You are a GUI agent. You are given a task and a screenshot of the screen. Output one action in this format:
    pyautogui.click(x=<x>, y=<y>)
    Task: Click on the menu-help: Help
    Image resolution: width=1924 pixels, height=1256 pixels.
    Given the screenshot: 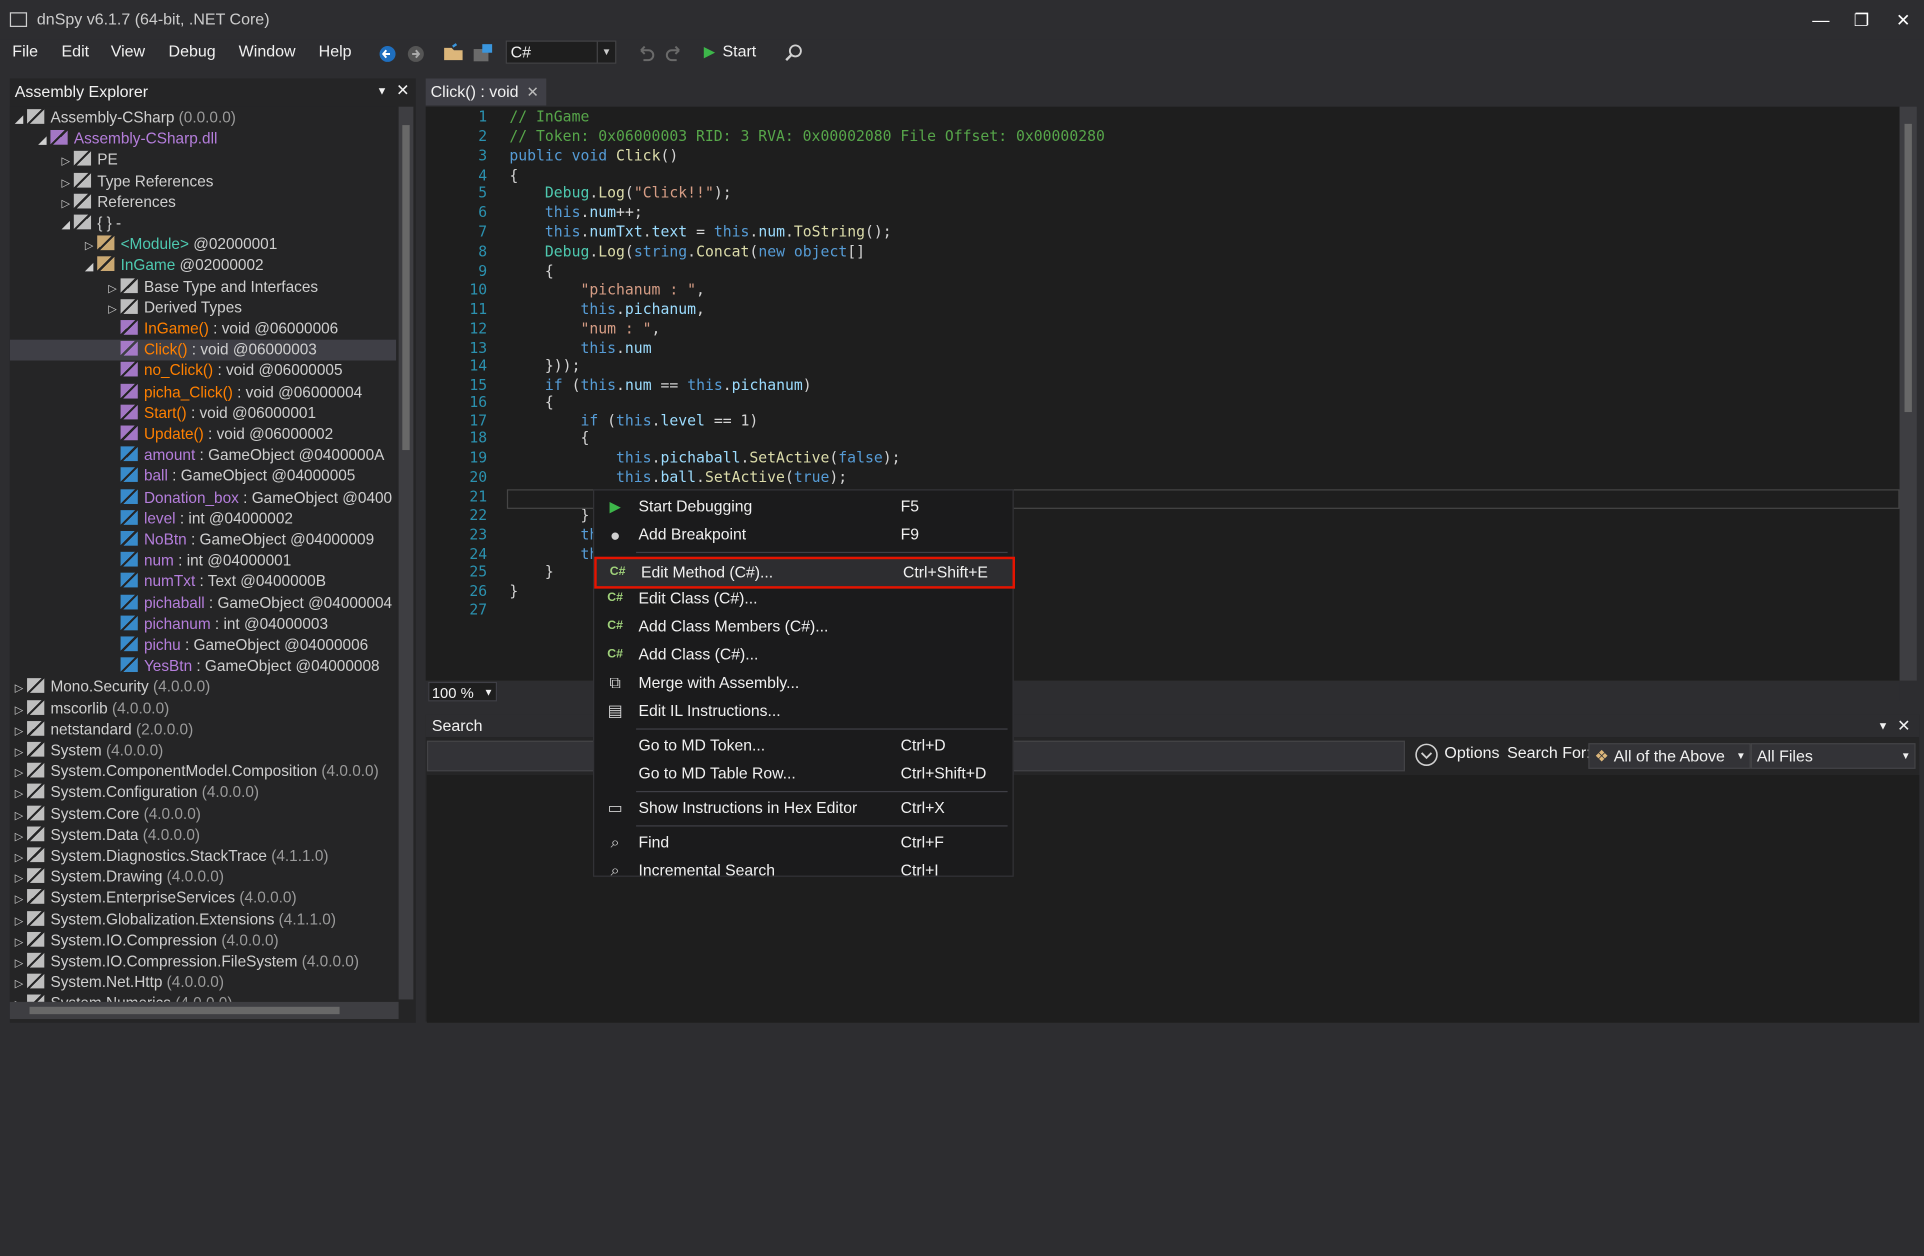 What is the action you would take?
    pyautogui.click(x=335, y=51)
    